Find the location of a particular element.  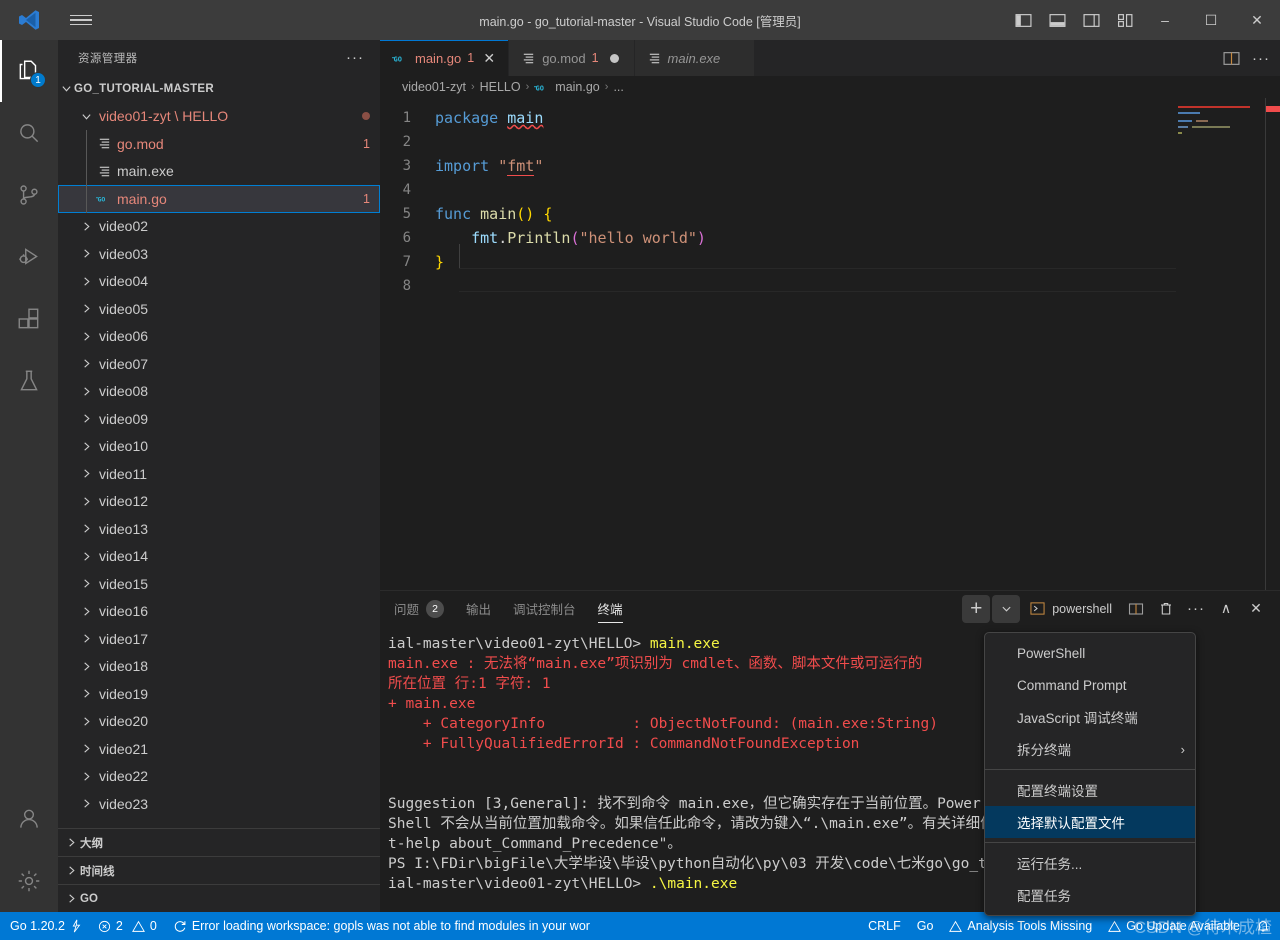

tab-label: 问题 is located at coordinates (407, 610).